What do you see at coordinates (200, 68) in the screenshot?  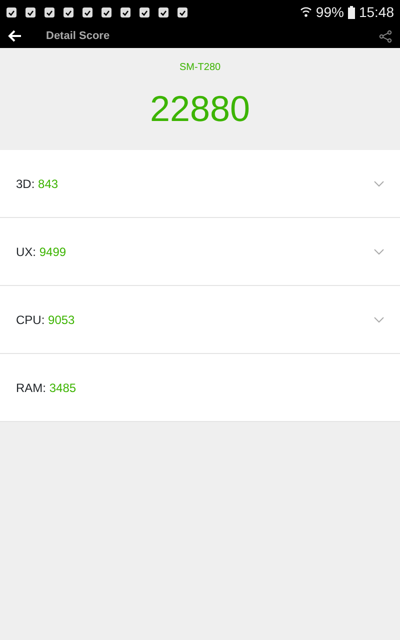 I see `device-name: SM-T280` at bounding box center [200, 68].